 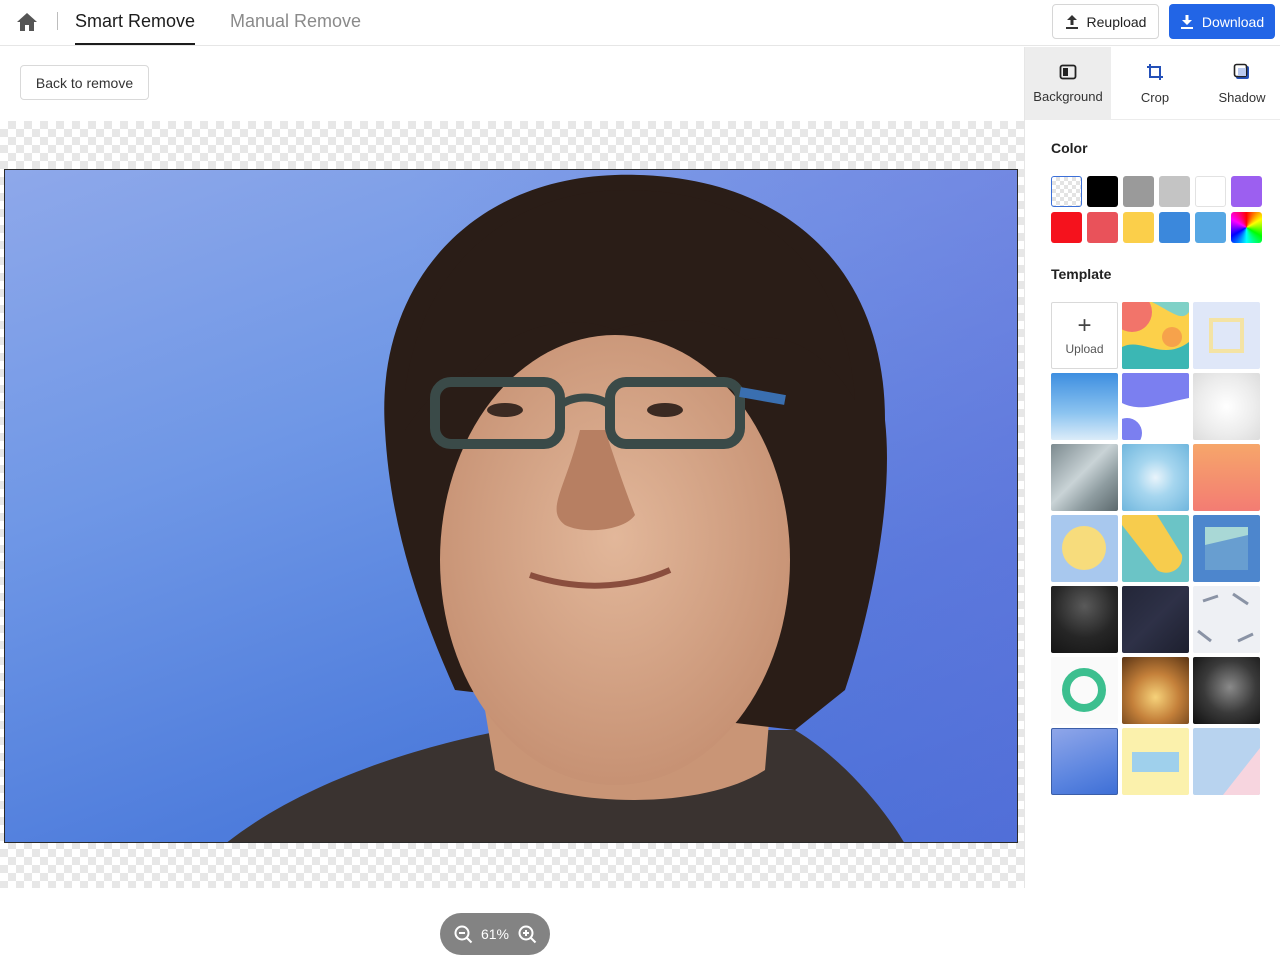 I want to click on template-soft-white, so click(x=1226, y=406).